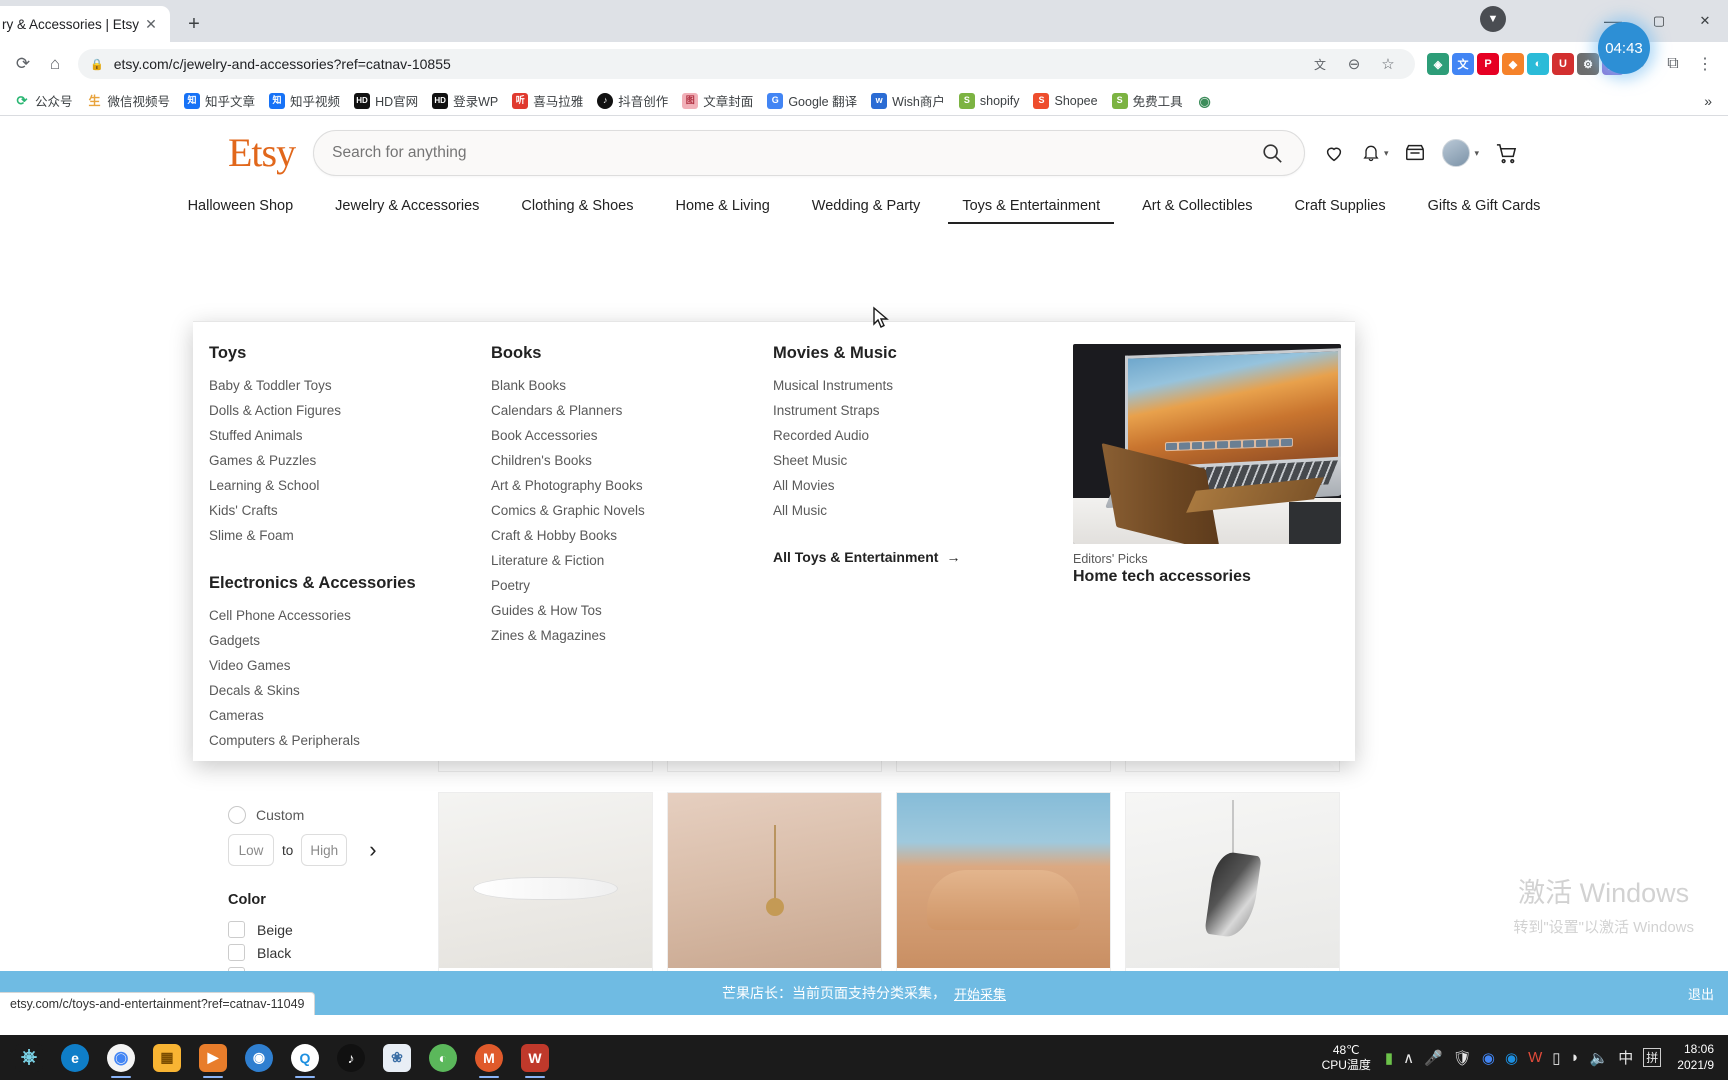  I want to click on dropdown-link: Art & Photography Books, so click(624, 485).